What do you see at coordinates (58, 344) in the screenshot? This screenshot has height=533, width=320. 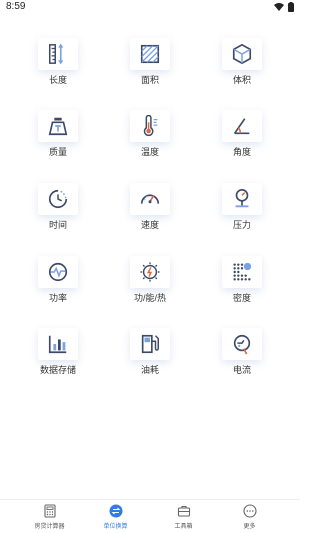 I see `data-storage-icon` at bounding box center [58, 344].